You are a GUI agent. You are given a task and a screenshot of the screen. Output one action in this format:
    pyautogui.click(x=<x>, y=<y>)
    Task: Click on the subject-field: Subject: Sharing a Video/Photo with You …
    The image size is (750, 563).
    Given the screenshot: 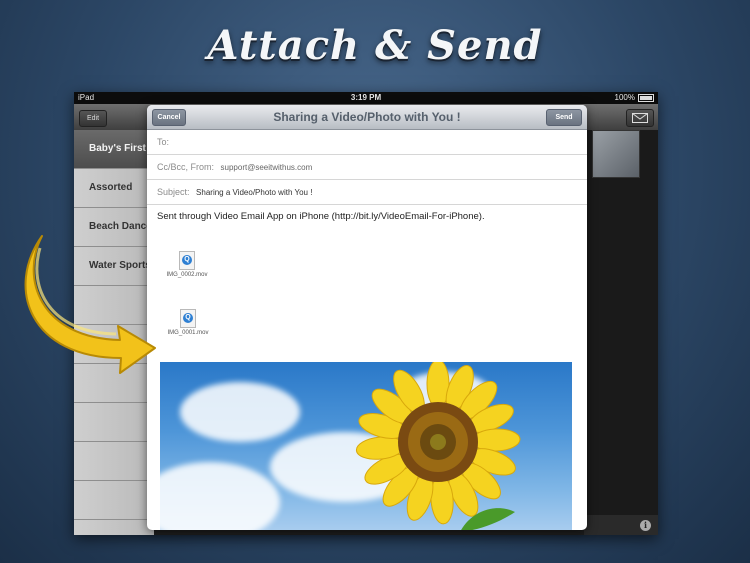 What is the action you would take?
    pyautogui.click(x=367, y=192)
    